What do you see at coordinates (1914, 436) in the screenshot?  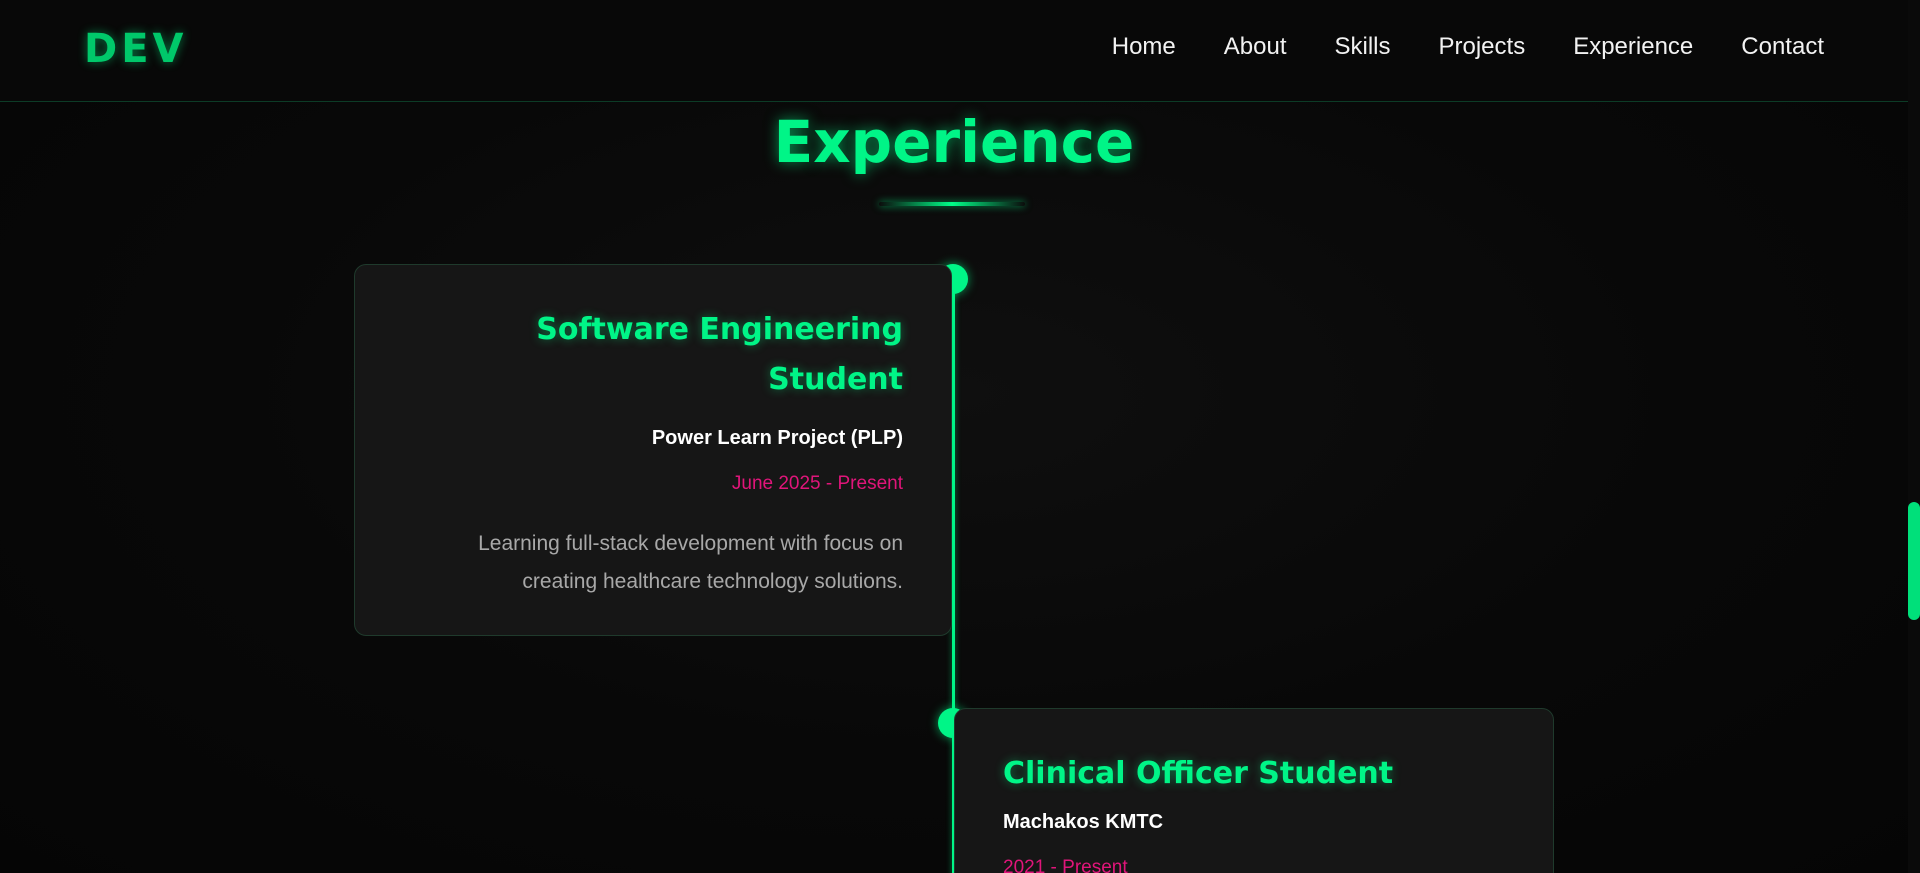 I see `scrollbar-track` at bounding box center [1914, 436].